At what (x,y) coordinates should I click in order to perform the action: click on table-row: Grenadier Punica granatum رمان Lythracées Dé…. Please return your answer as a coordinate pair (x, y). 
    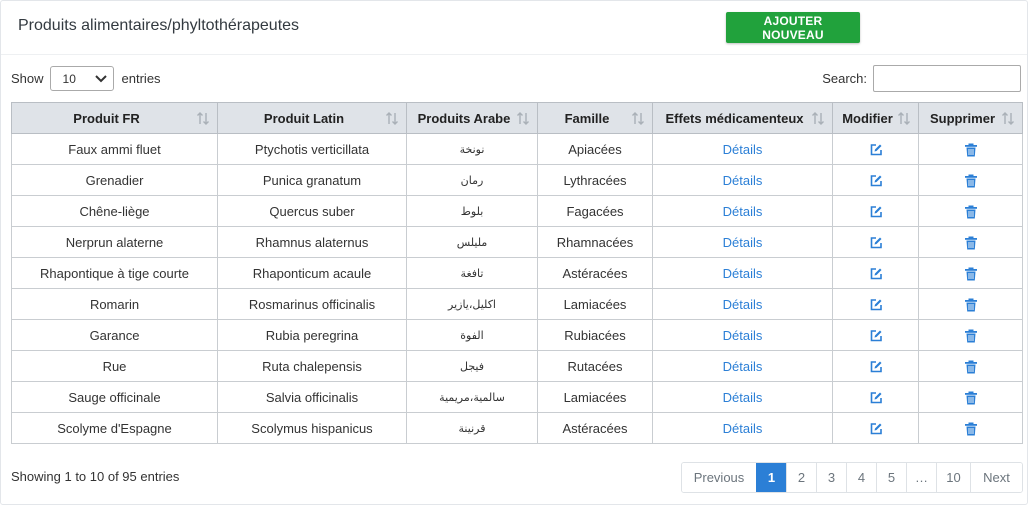
    Looking at the image, I should click on (517, 180).